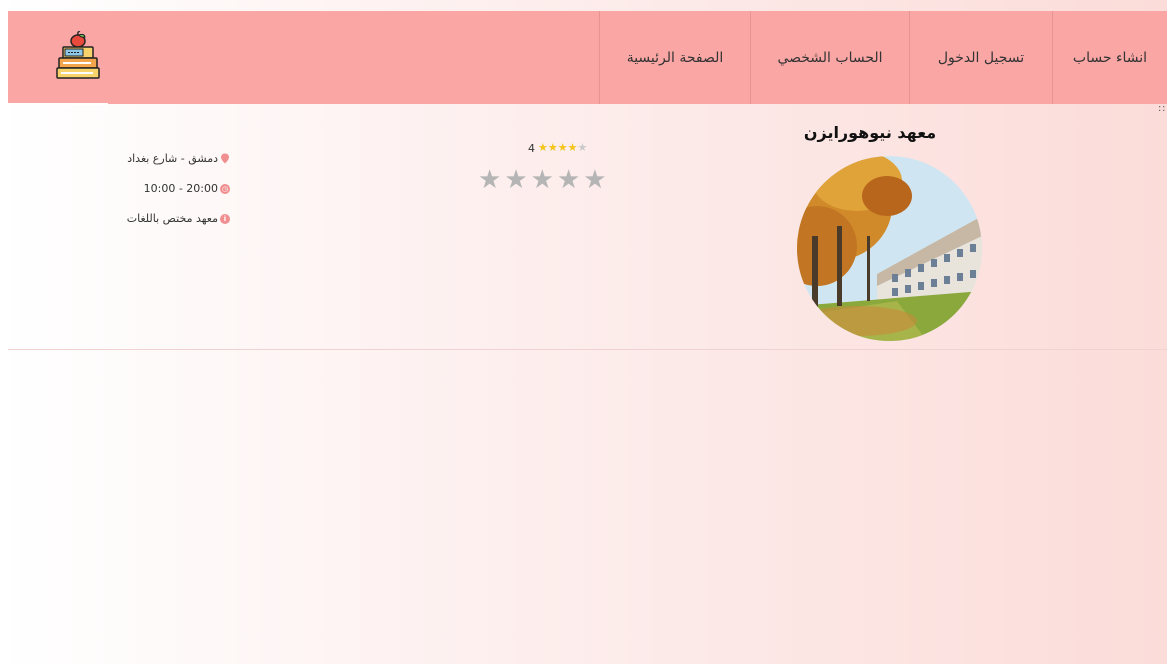 The image size is (1167, 664). Describe the element at coordinates (172, 158) in the screenshot. I see `location-text: دمشق - شارع بغداد` at that location.